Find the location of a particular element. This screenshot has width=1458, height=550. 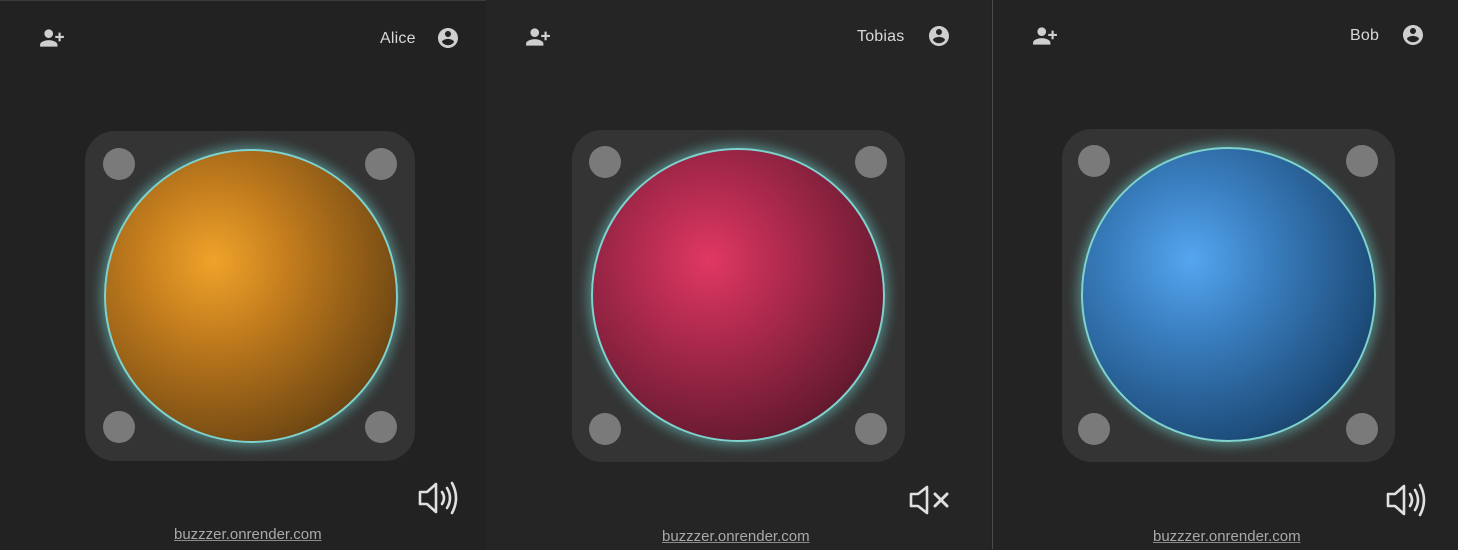

username-label: Alice is located at coordinates (398, 38).